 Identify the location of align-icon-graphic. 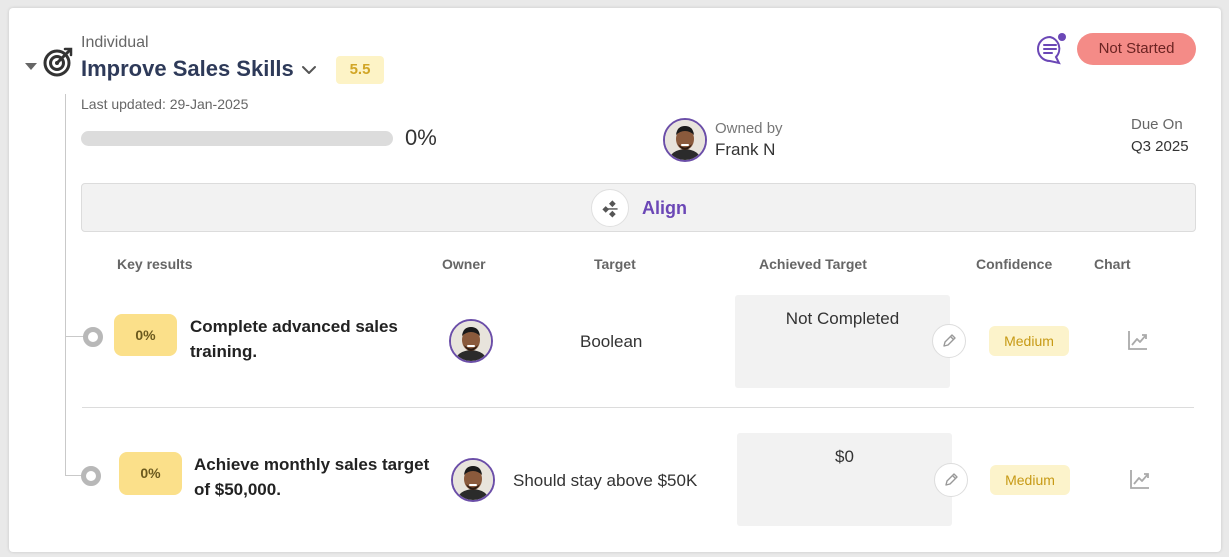
(610, 209).